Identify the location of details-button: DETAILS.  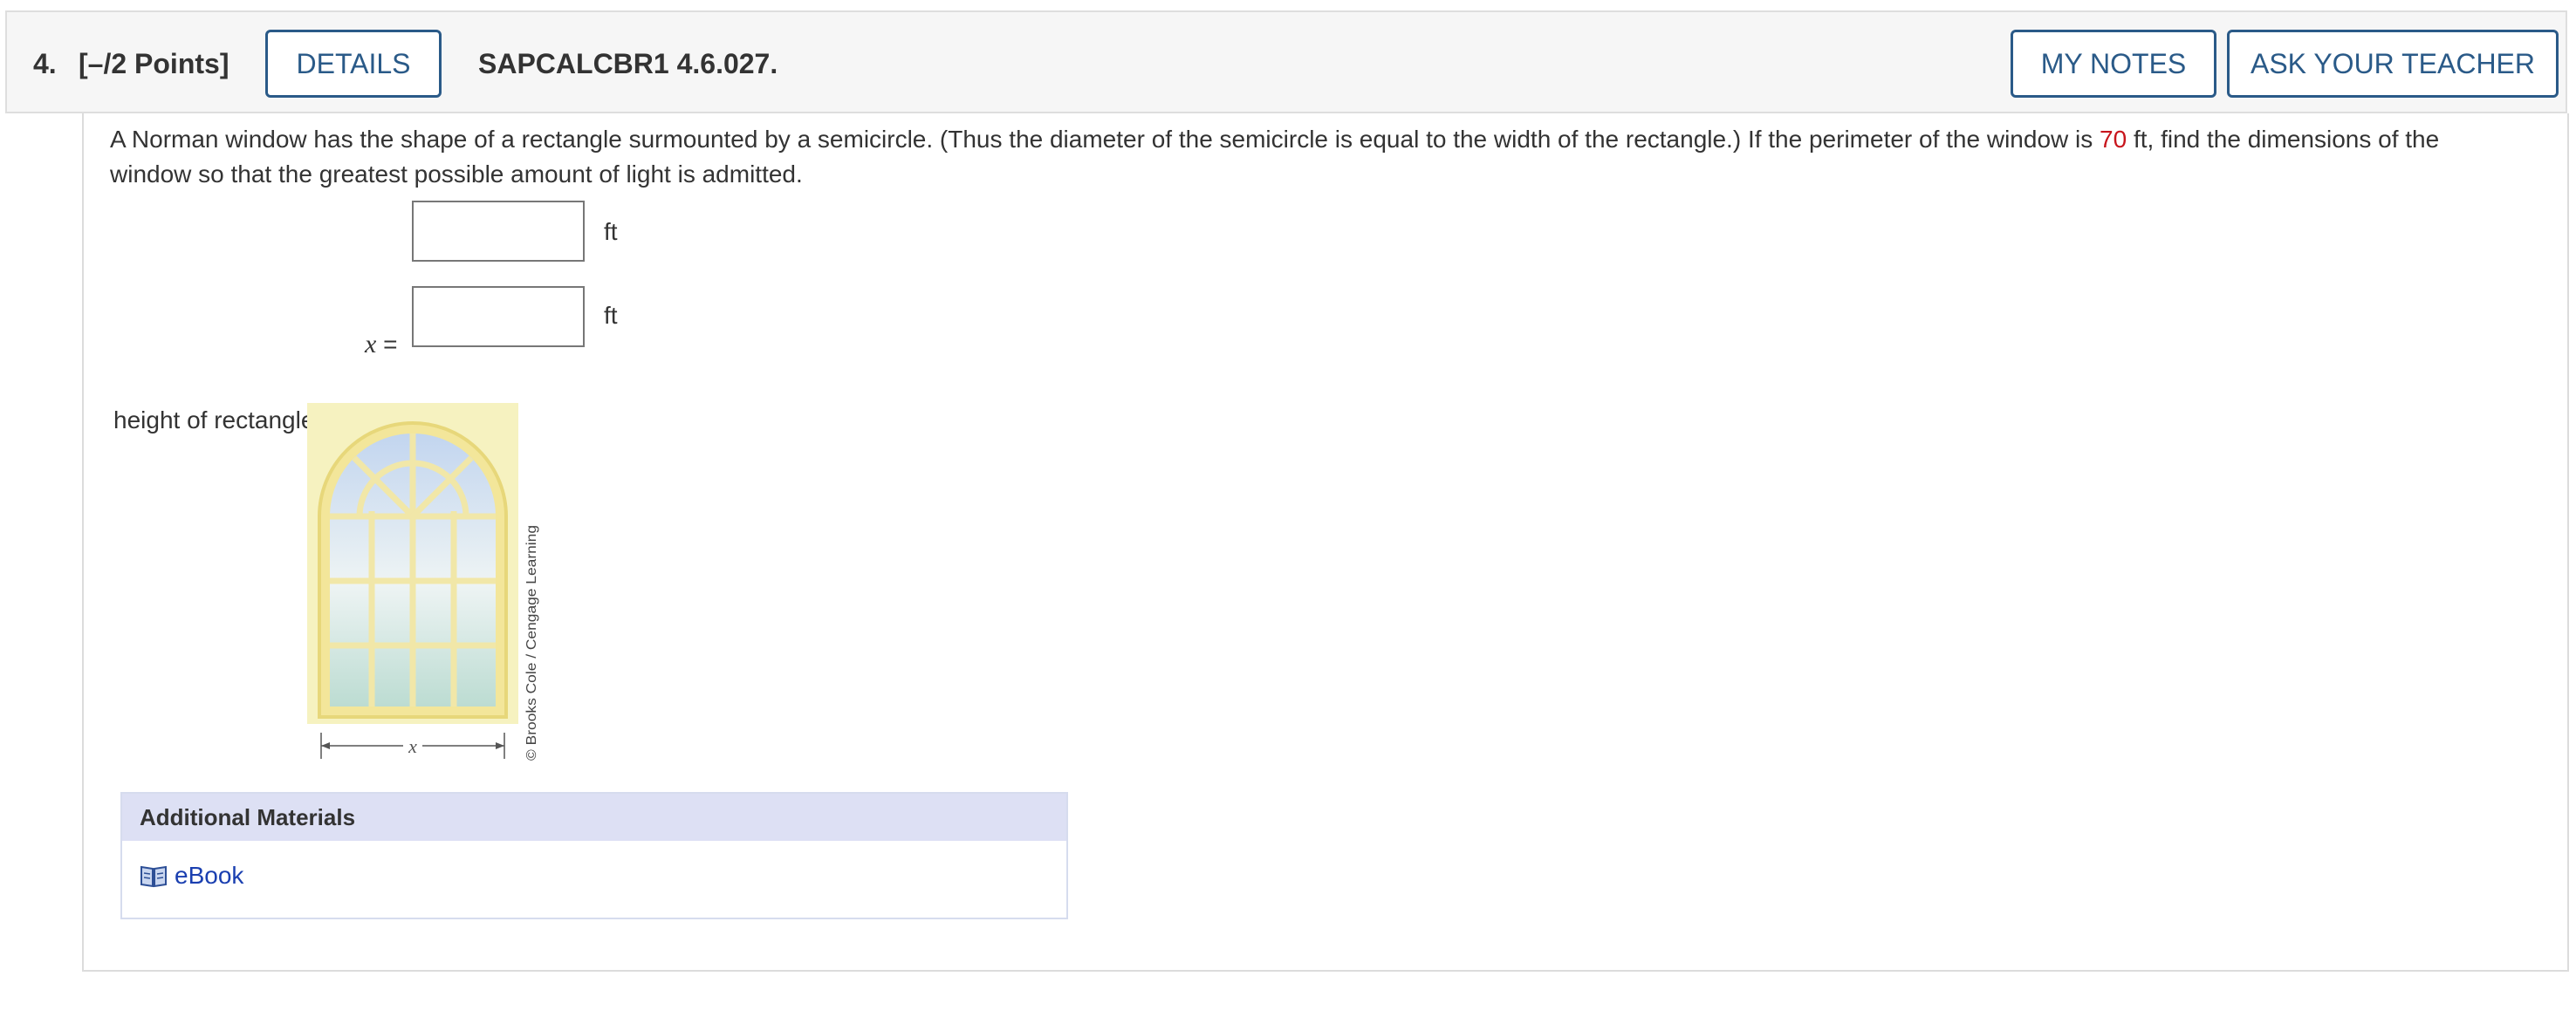
(353, 64).